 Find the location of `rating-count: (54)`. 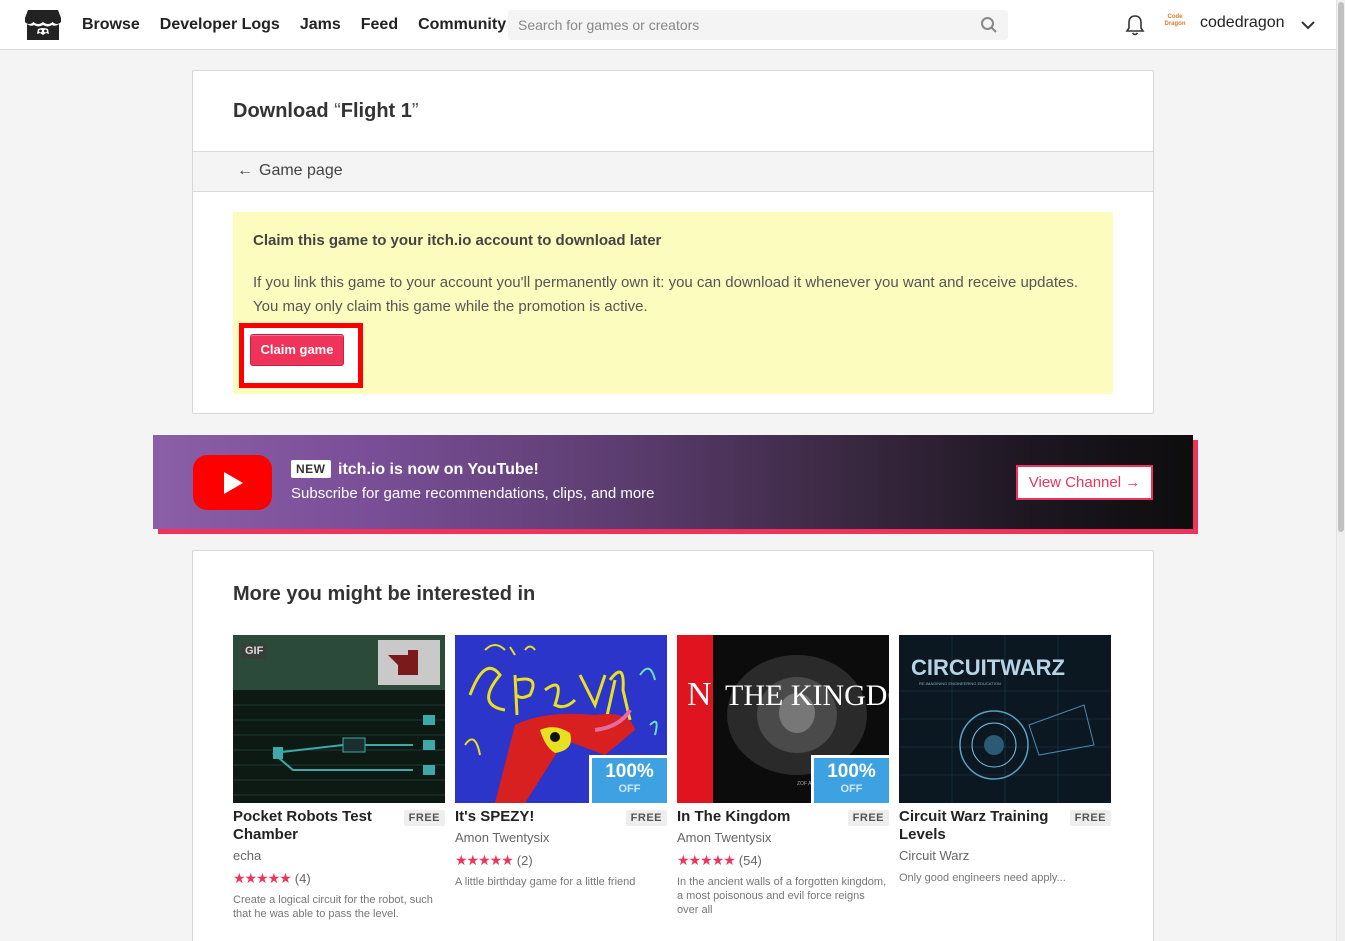

rating-count: (54) is located at coordinates (750, 860).